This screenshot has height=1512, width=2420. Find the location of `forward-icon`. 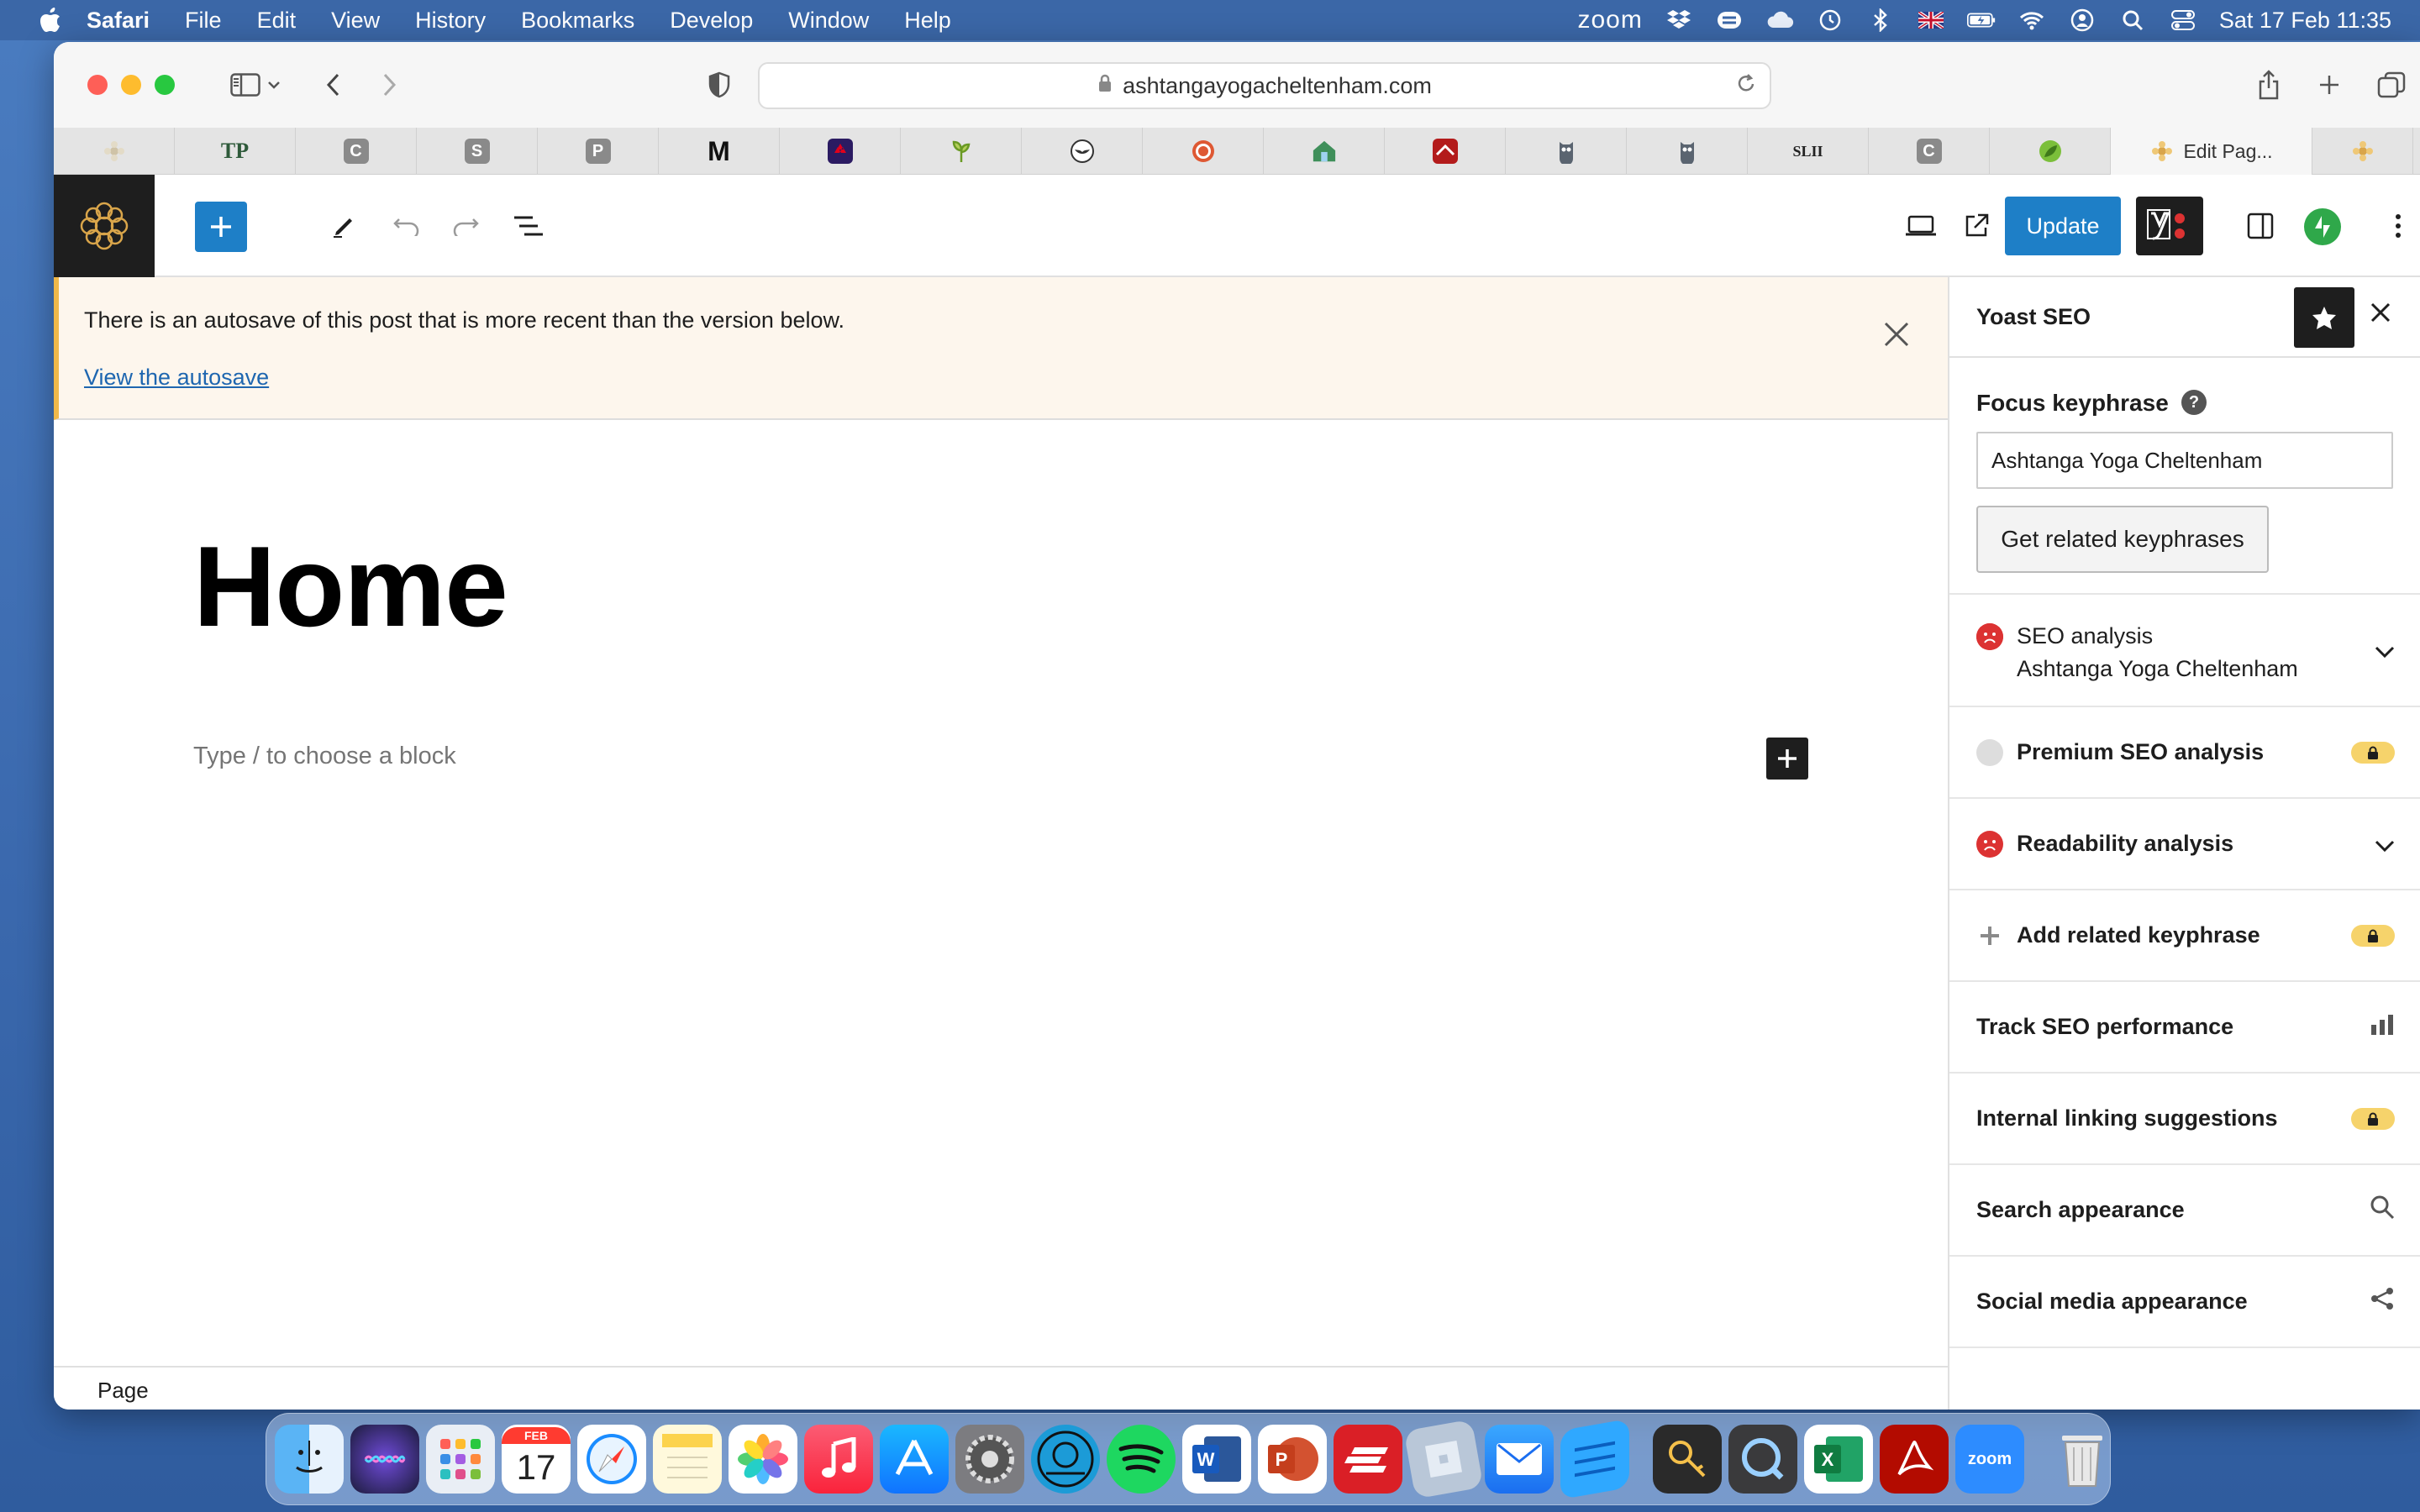

forward-icon is located at coordinates (390, 84).